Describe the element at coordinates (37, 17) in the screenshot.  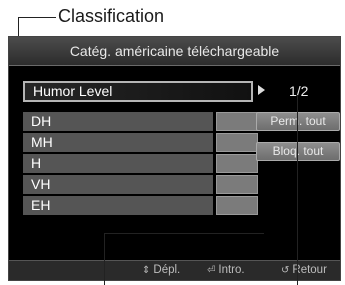
I see `callout-line-top` at that location.